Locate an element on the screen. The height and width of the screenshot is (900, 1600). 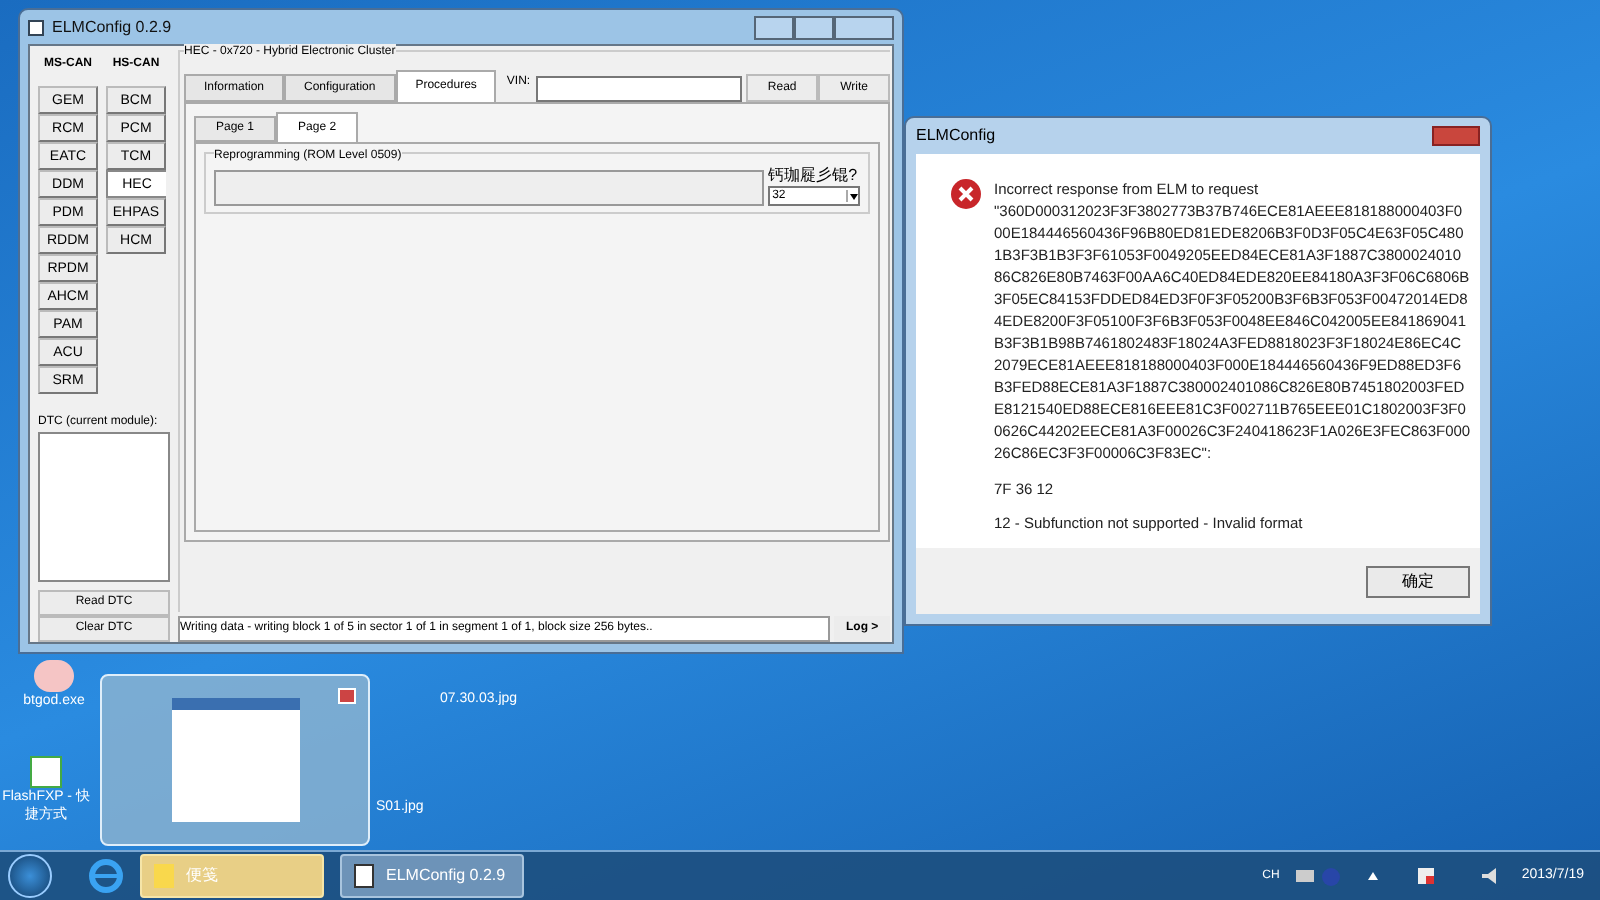
keyboard-icon is located at coordinates (1304, 876).